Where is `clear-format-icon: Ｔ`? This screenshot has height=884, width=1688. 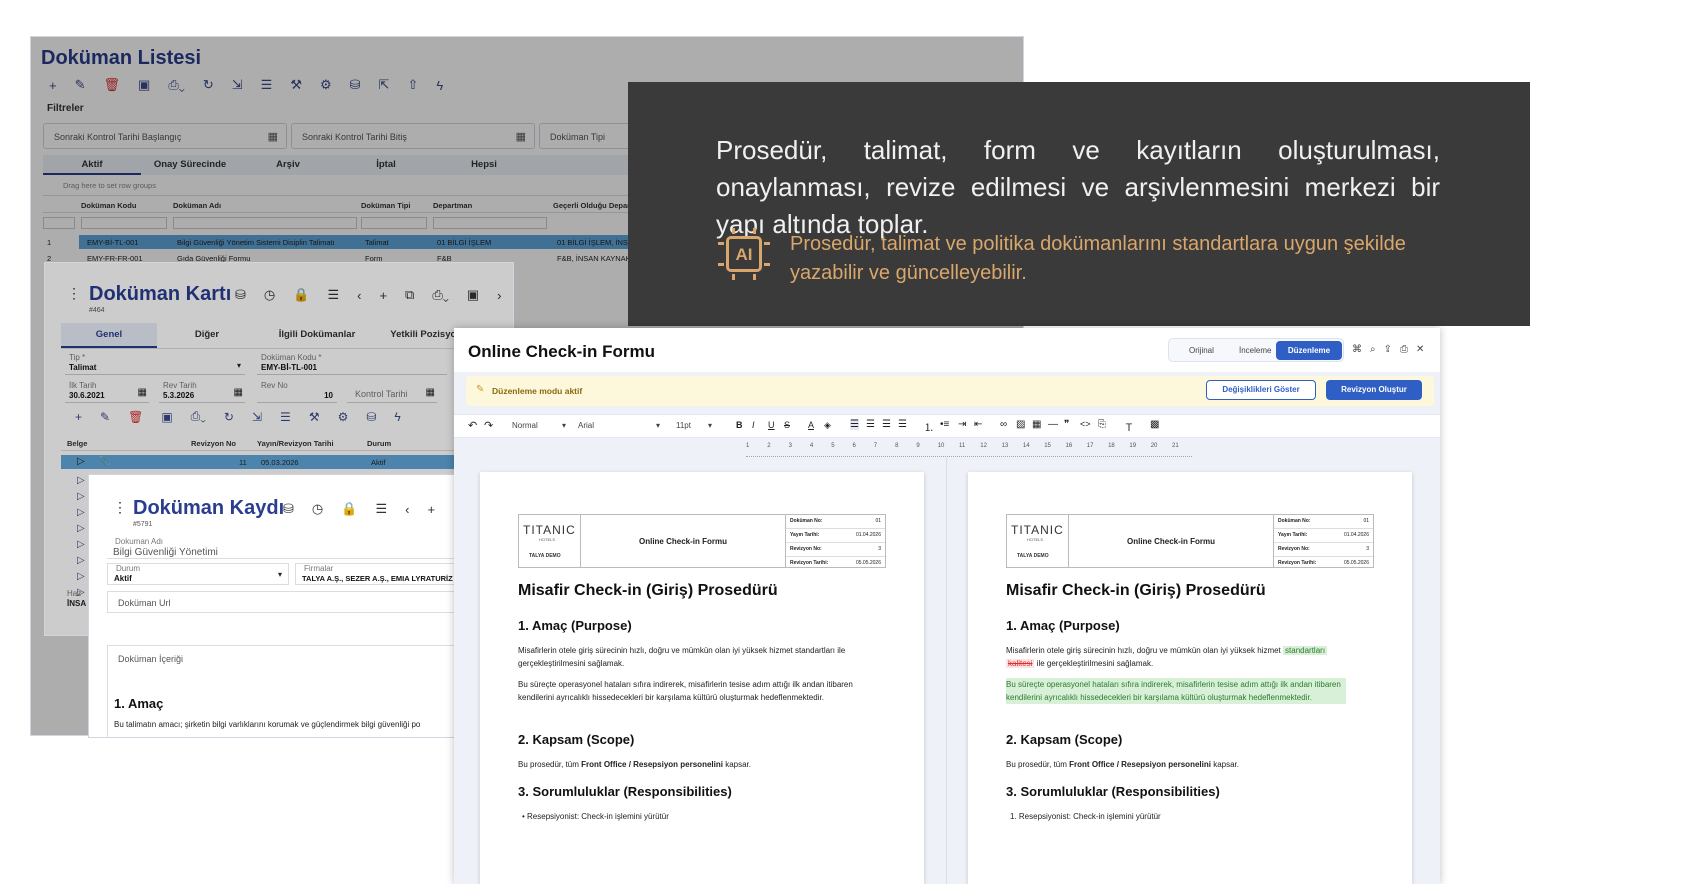
clear-format-icon: Ｔ is located at coordinates (1129, 426).